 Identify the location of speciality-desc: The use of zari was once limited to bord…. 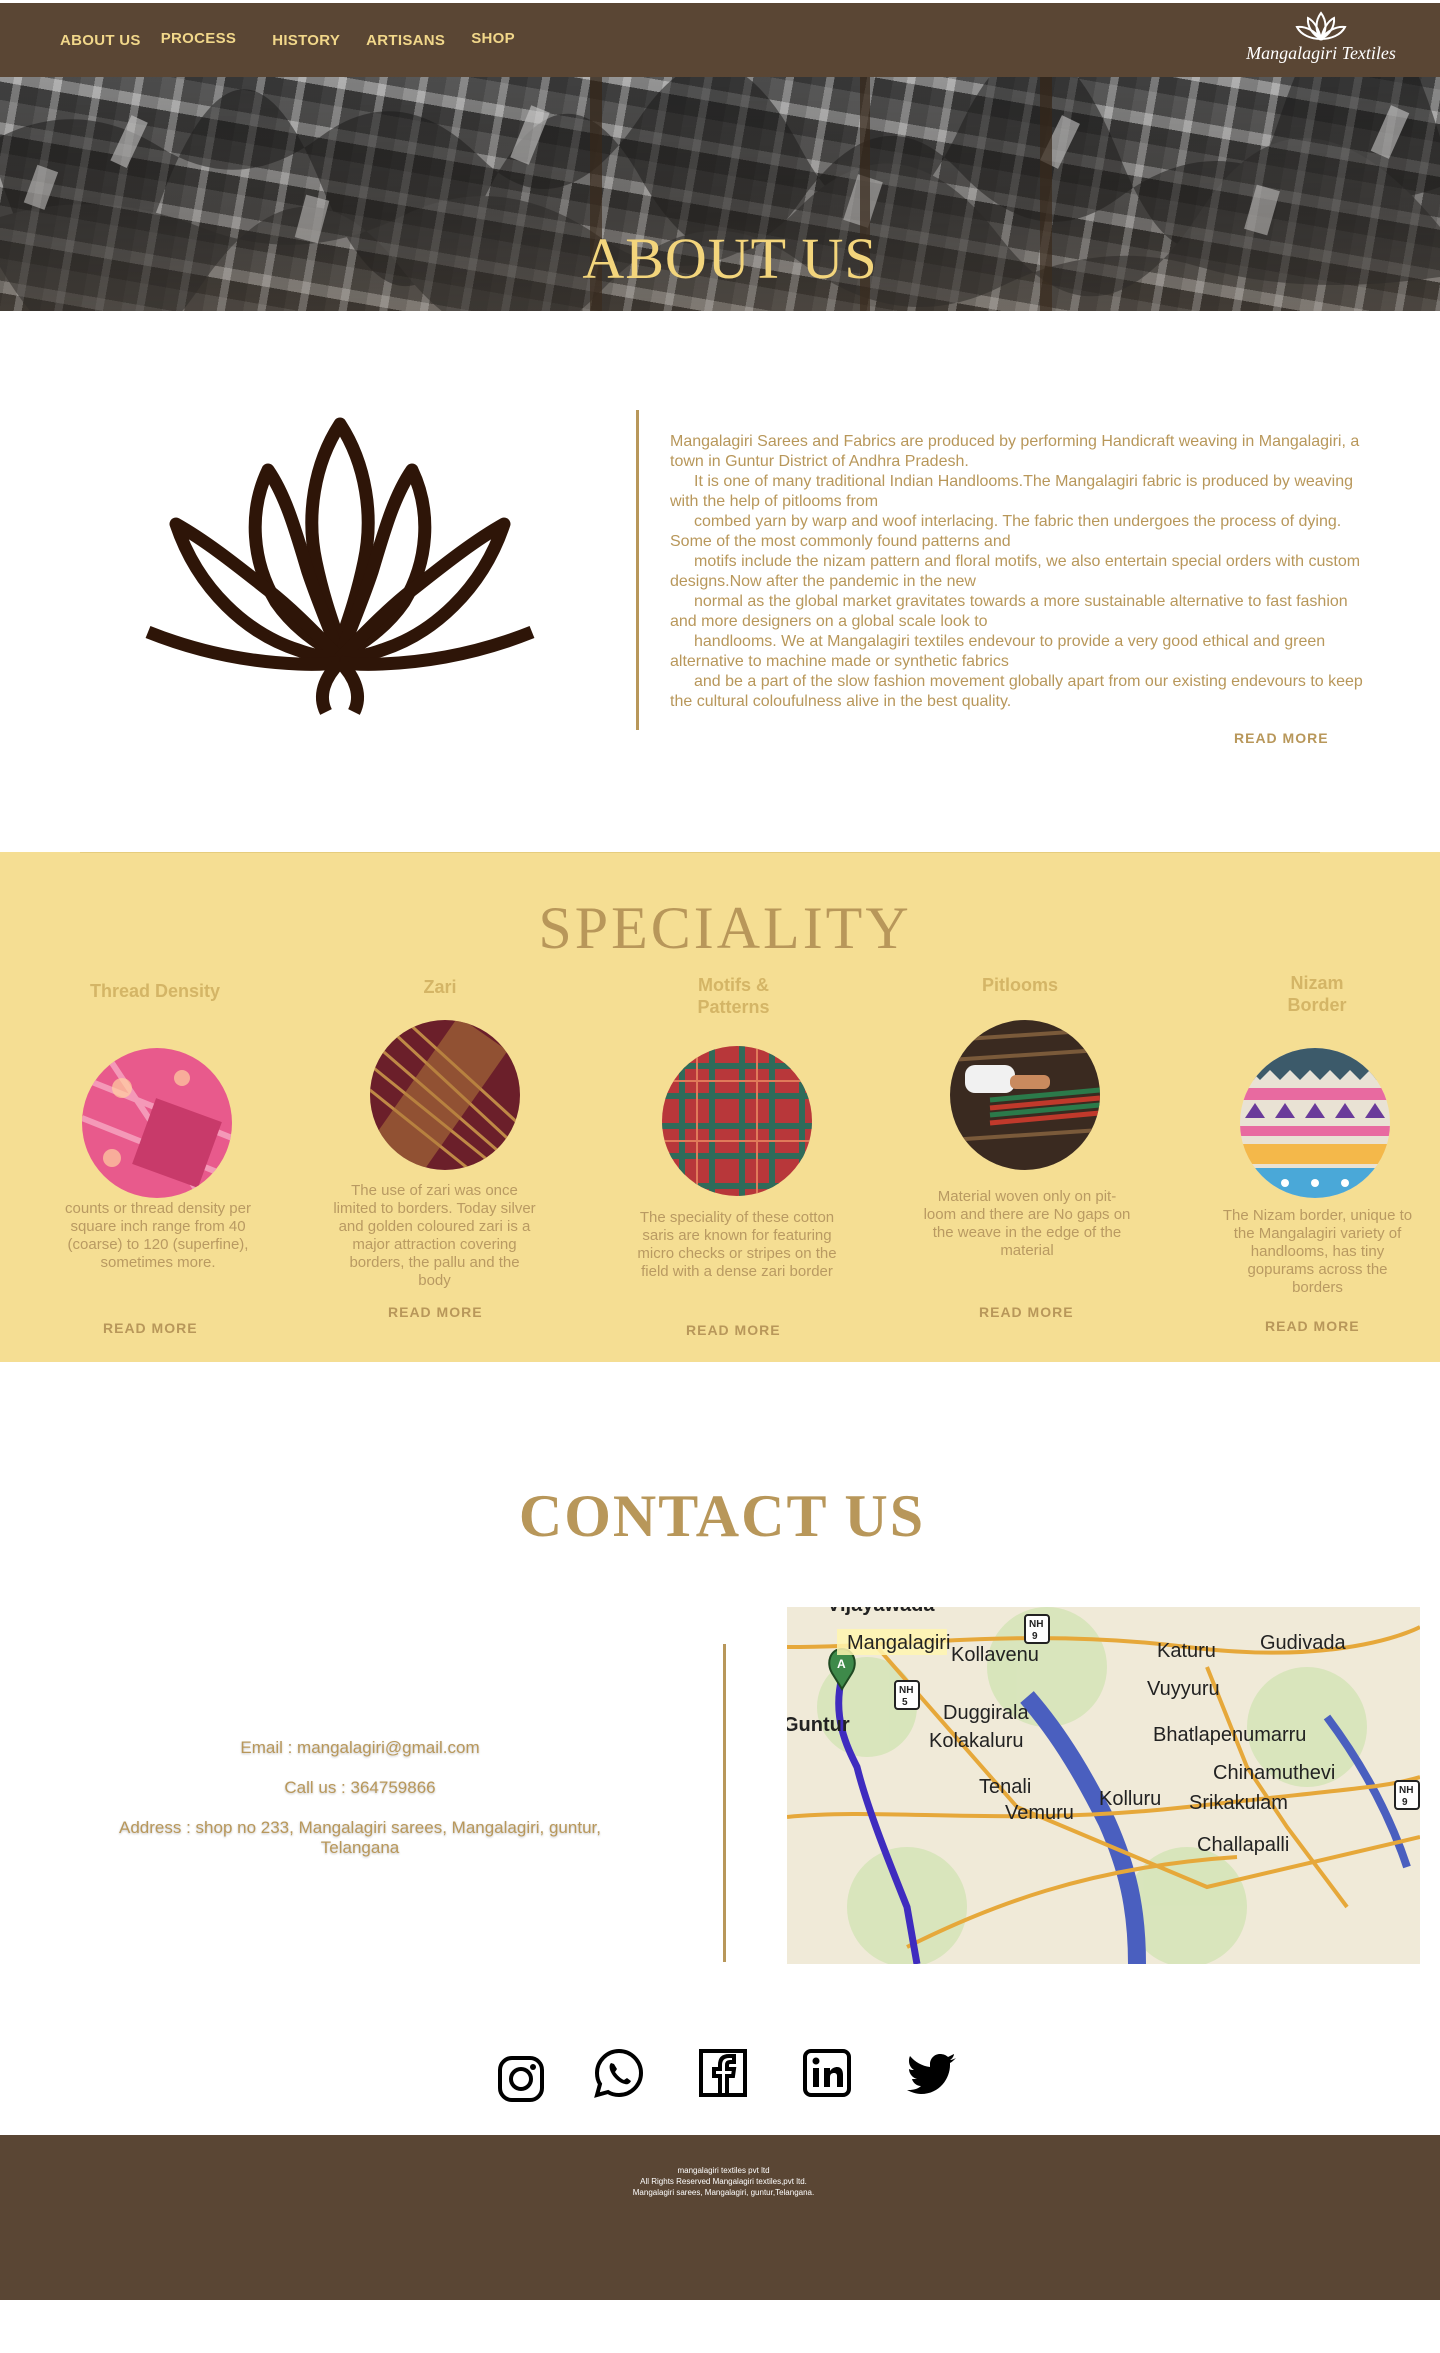
(434, 1235).